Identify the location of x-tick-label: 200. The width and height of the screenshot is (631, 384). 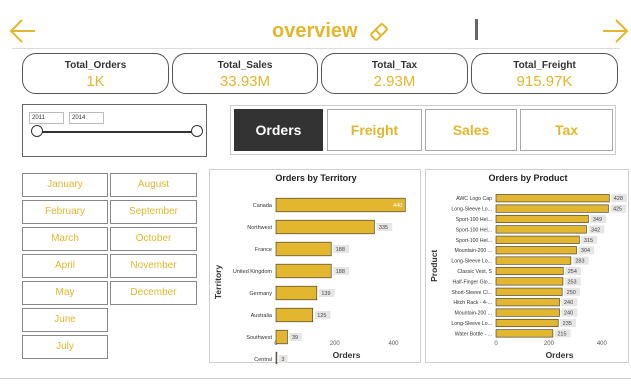
(335, 344).